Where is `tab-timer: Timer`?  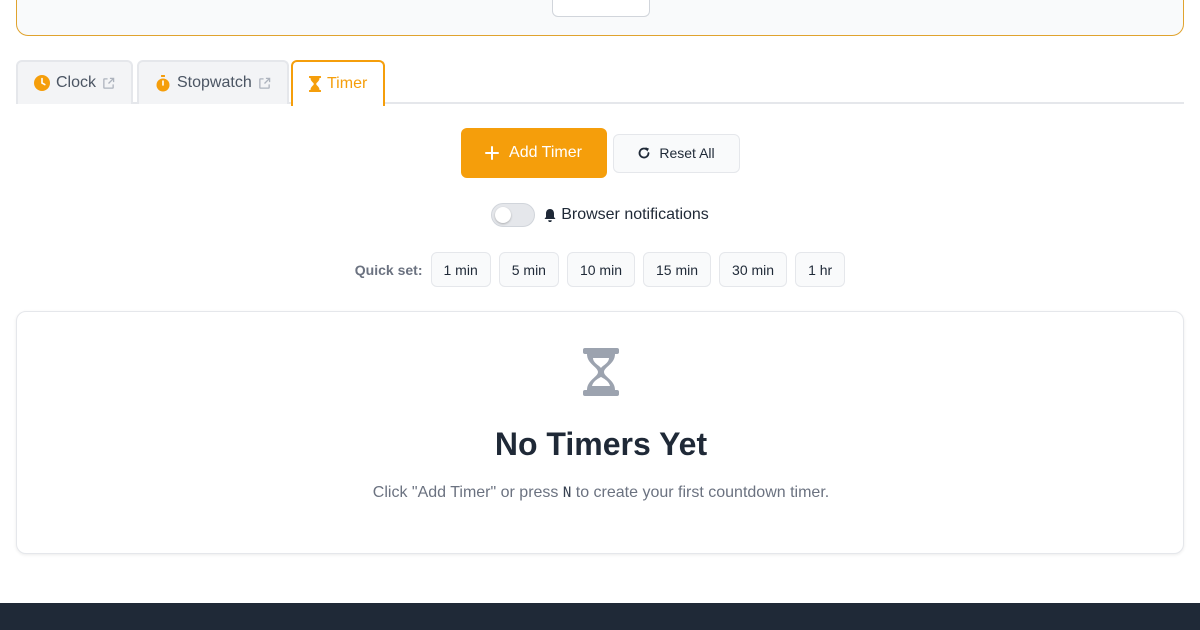 tab-timer: Timer is located at coordinates (338, 83).